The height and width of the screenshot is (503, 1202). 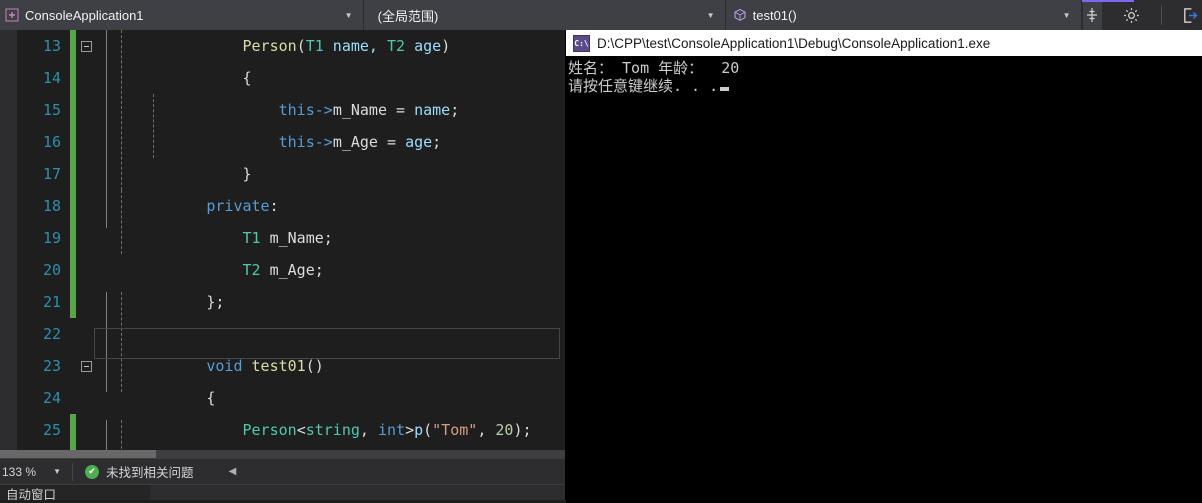 I want to click on status-scroll-track, so click(x=403, y=472).